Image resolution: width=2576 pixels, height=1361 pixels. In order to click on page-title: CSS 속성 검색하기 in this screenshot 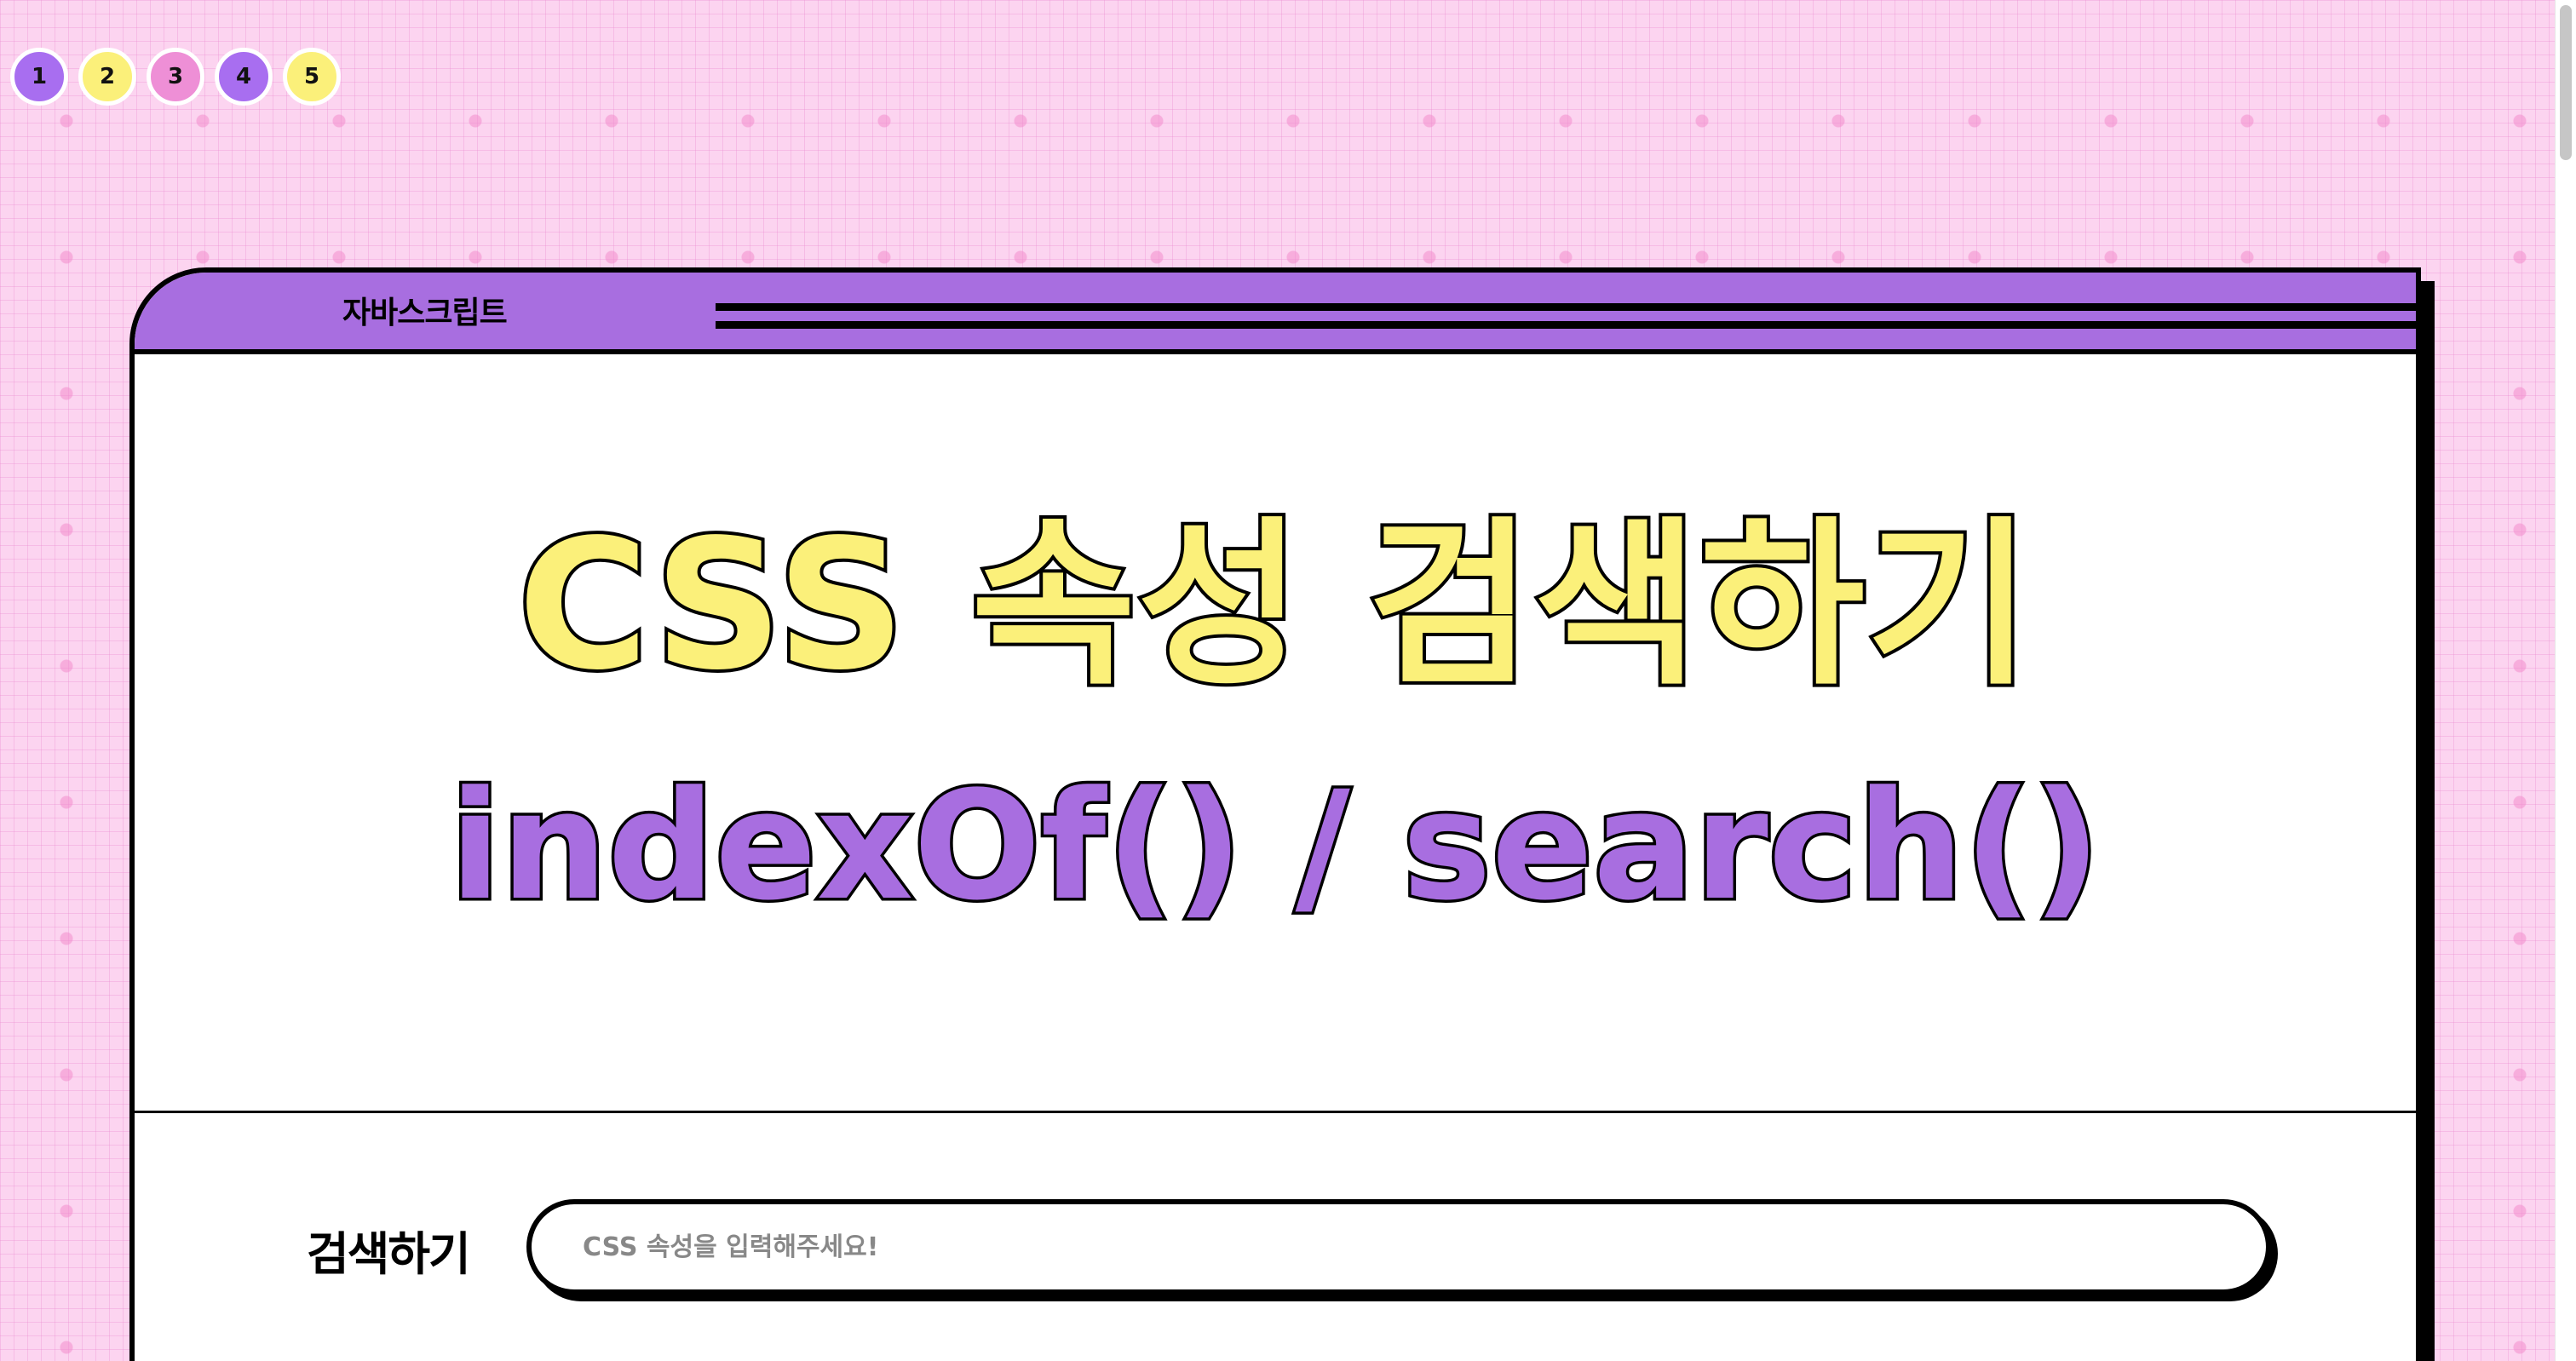, I will do `click(1275, 605)`.